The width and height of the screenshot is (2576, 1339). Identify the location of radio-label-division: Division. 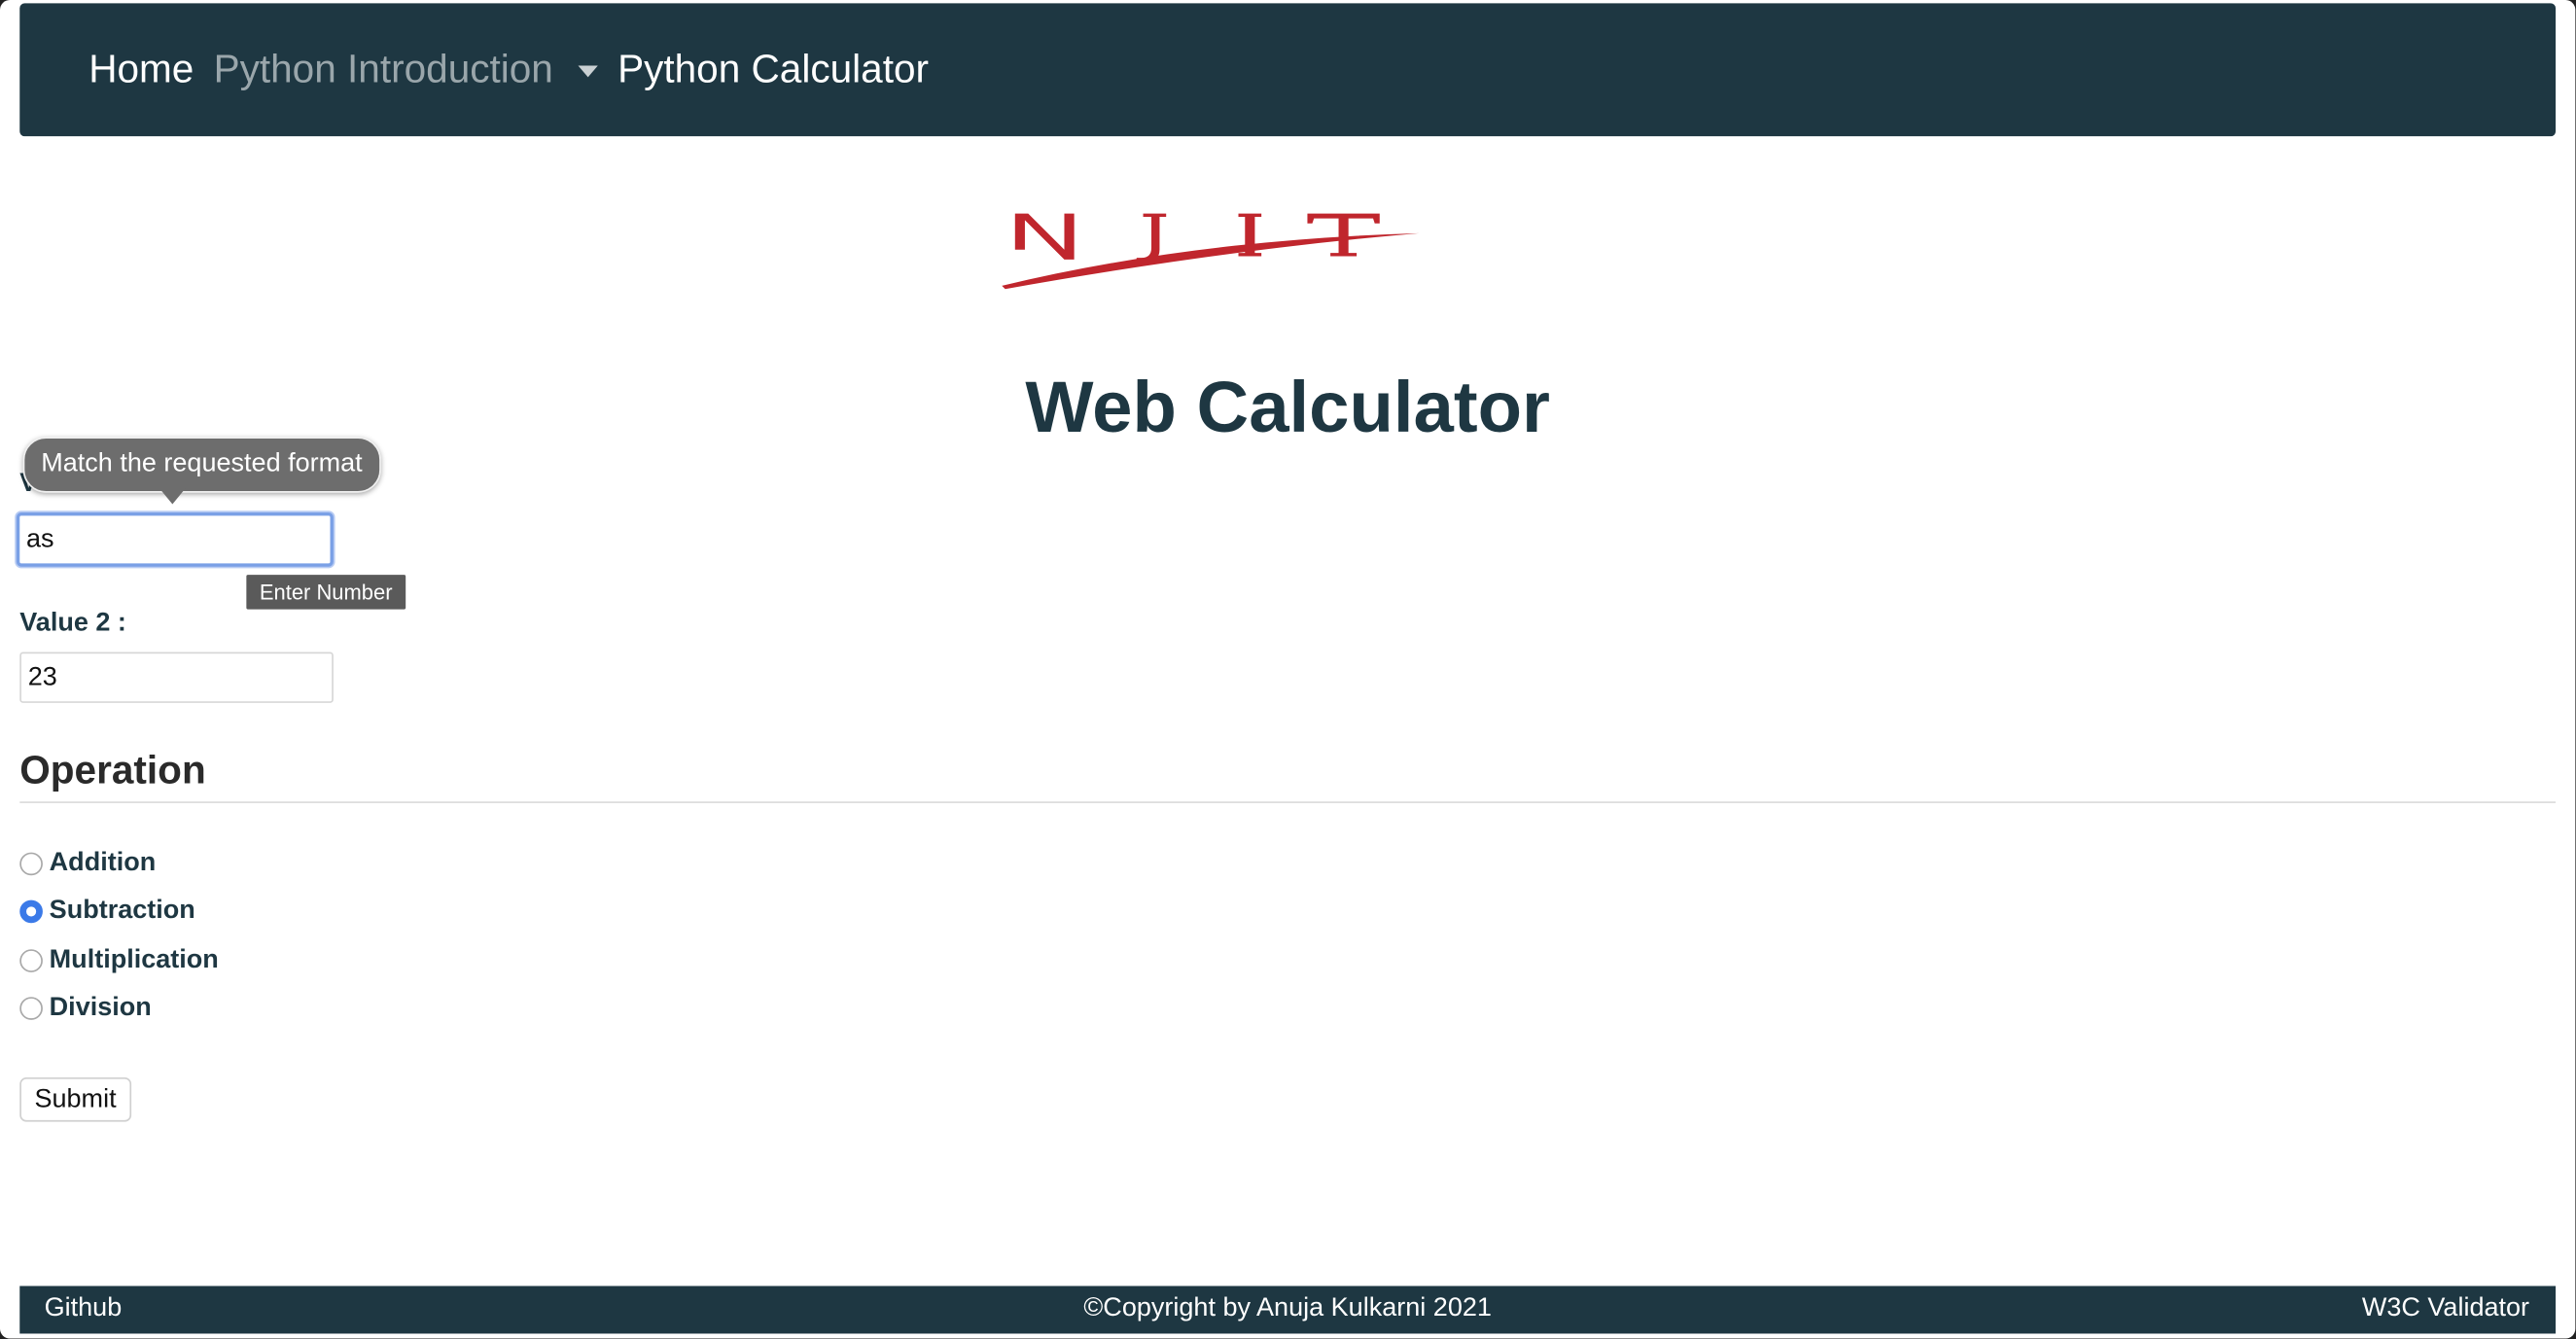
(101, 1008).